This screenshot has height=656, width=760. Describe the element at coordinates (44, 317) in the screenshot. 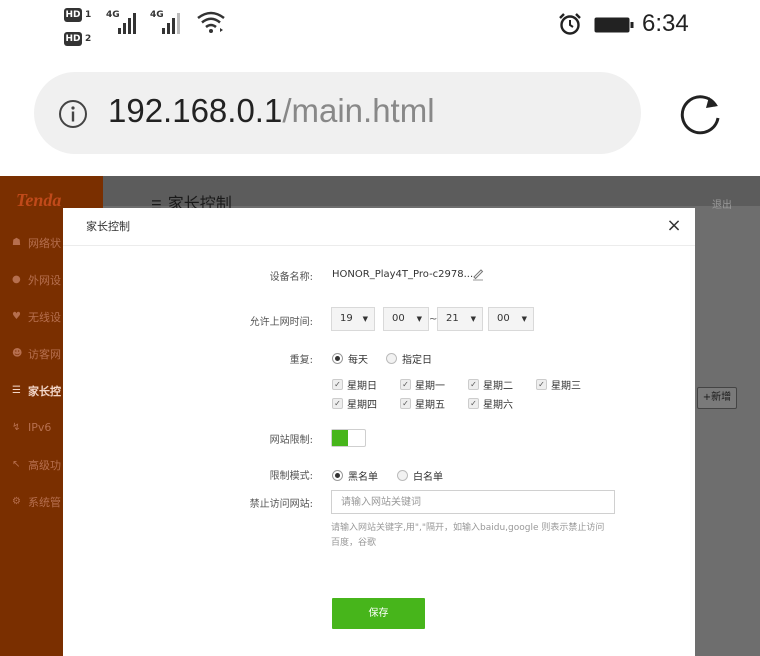

I see `sidebar-item-label: 无线设` at that location.